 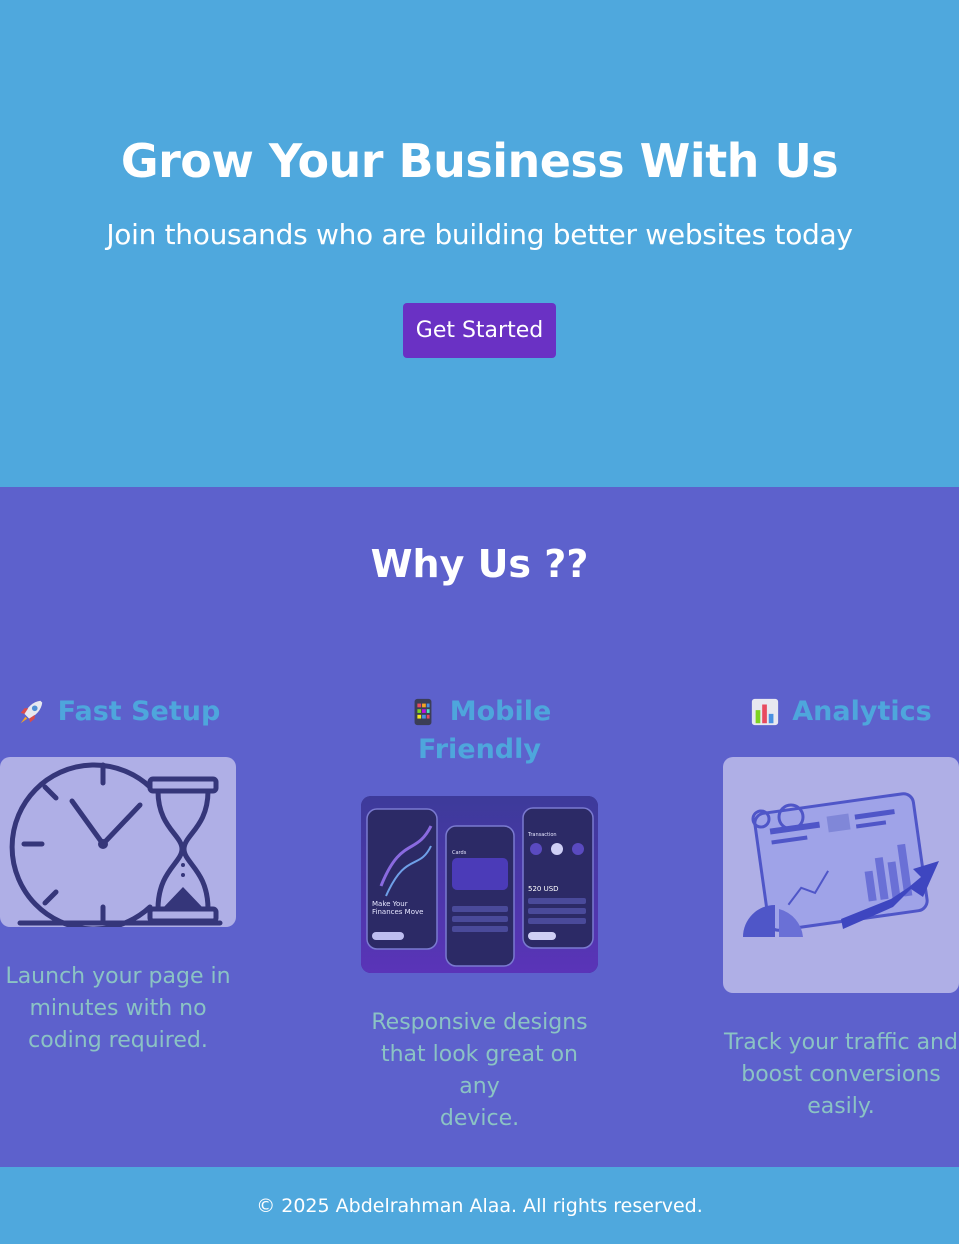 I want to click on feature-title-label: Mobile, so click(x=500, y=711).